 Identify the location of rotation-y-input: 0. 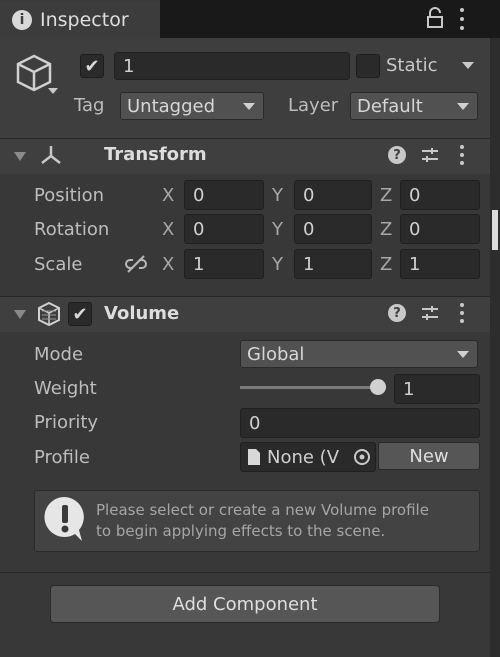
(333, 229).